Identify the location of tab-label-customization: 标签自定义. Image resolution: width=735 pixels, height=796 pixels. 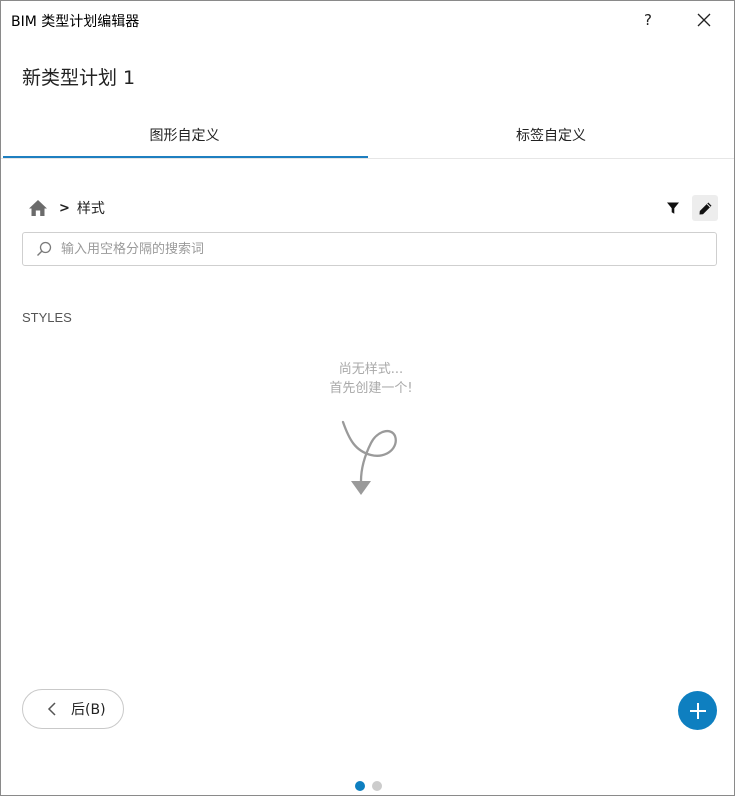
(551, 135).